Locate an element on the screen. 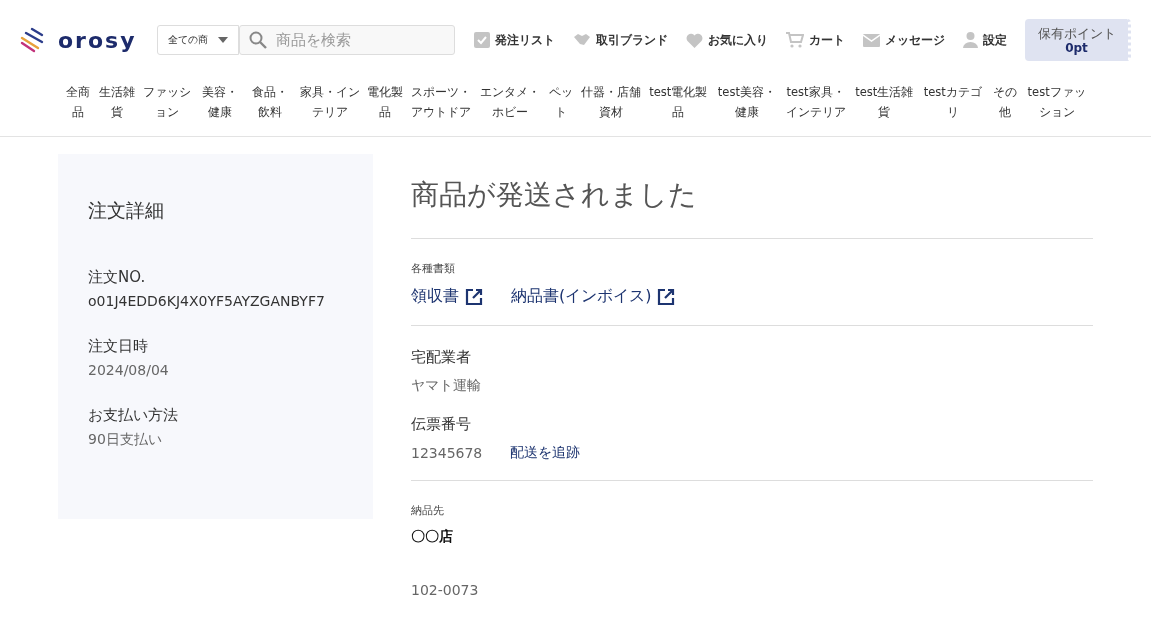 The width and height of the screenshot is (1151, 633). nav-link: 設定 is located at coordinates (985, 40).